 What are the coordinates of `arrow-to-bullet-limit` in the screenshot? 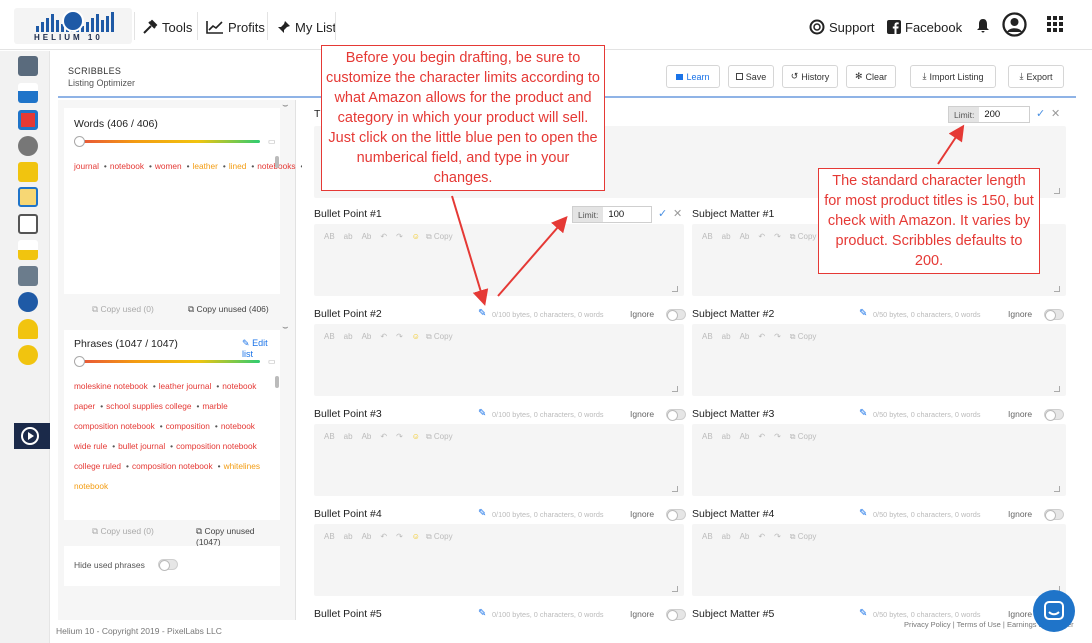 It's located at (532, 256).